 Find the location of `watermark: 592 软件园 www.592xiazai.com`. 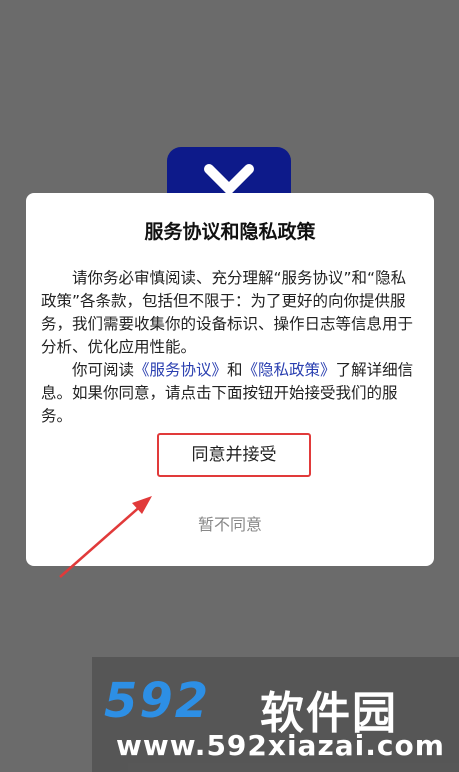

watermark: 592 软件园 www.592xiazai.com is located at coordinates (275, 714).